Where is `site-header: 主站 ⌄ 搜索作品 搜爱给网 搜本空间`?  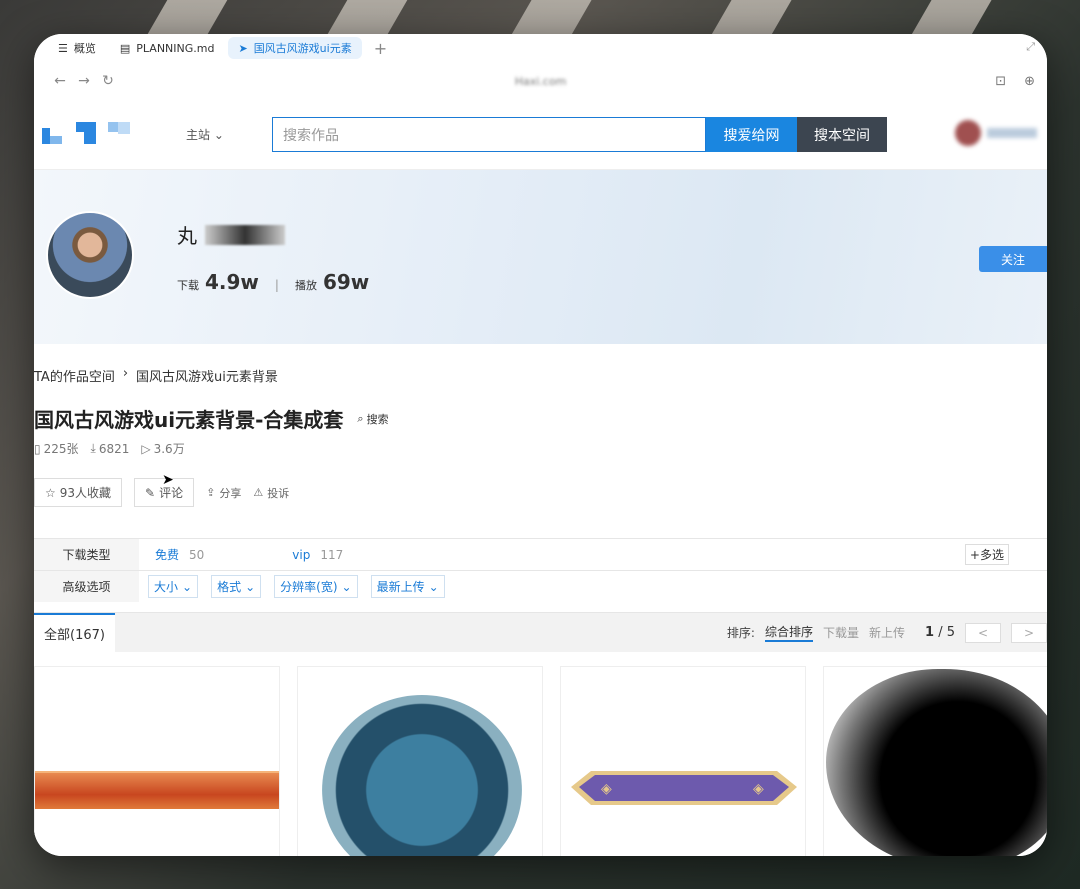 site-header: 主站 ⌄ 搜索作品 搜爱给网 搜本空间 is located at coordinates (540, 135).